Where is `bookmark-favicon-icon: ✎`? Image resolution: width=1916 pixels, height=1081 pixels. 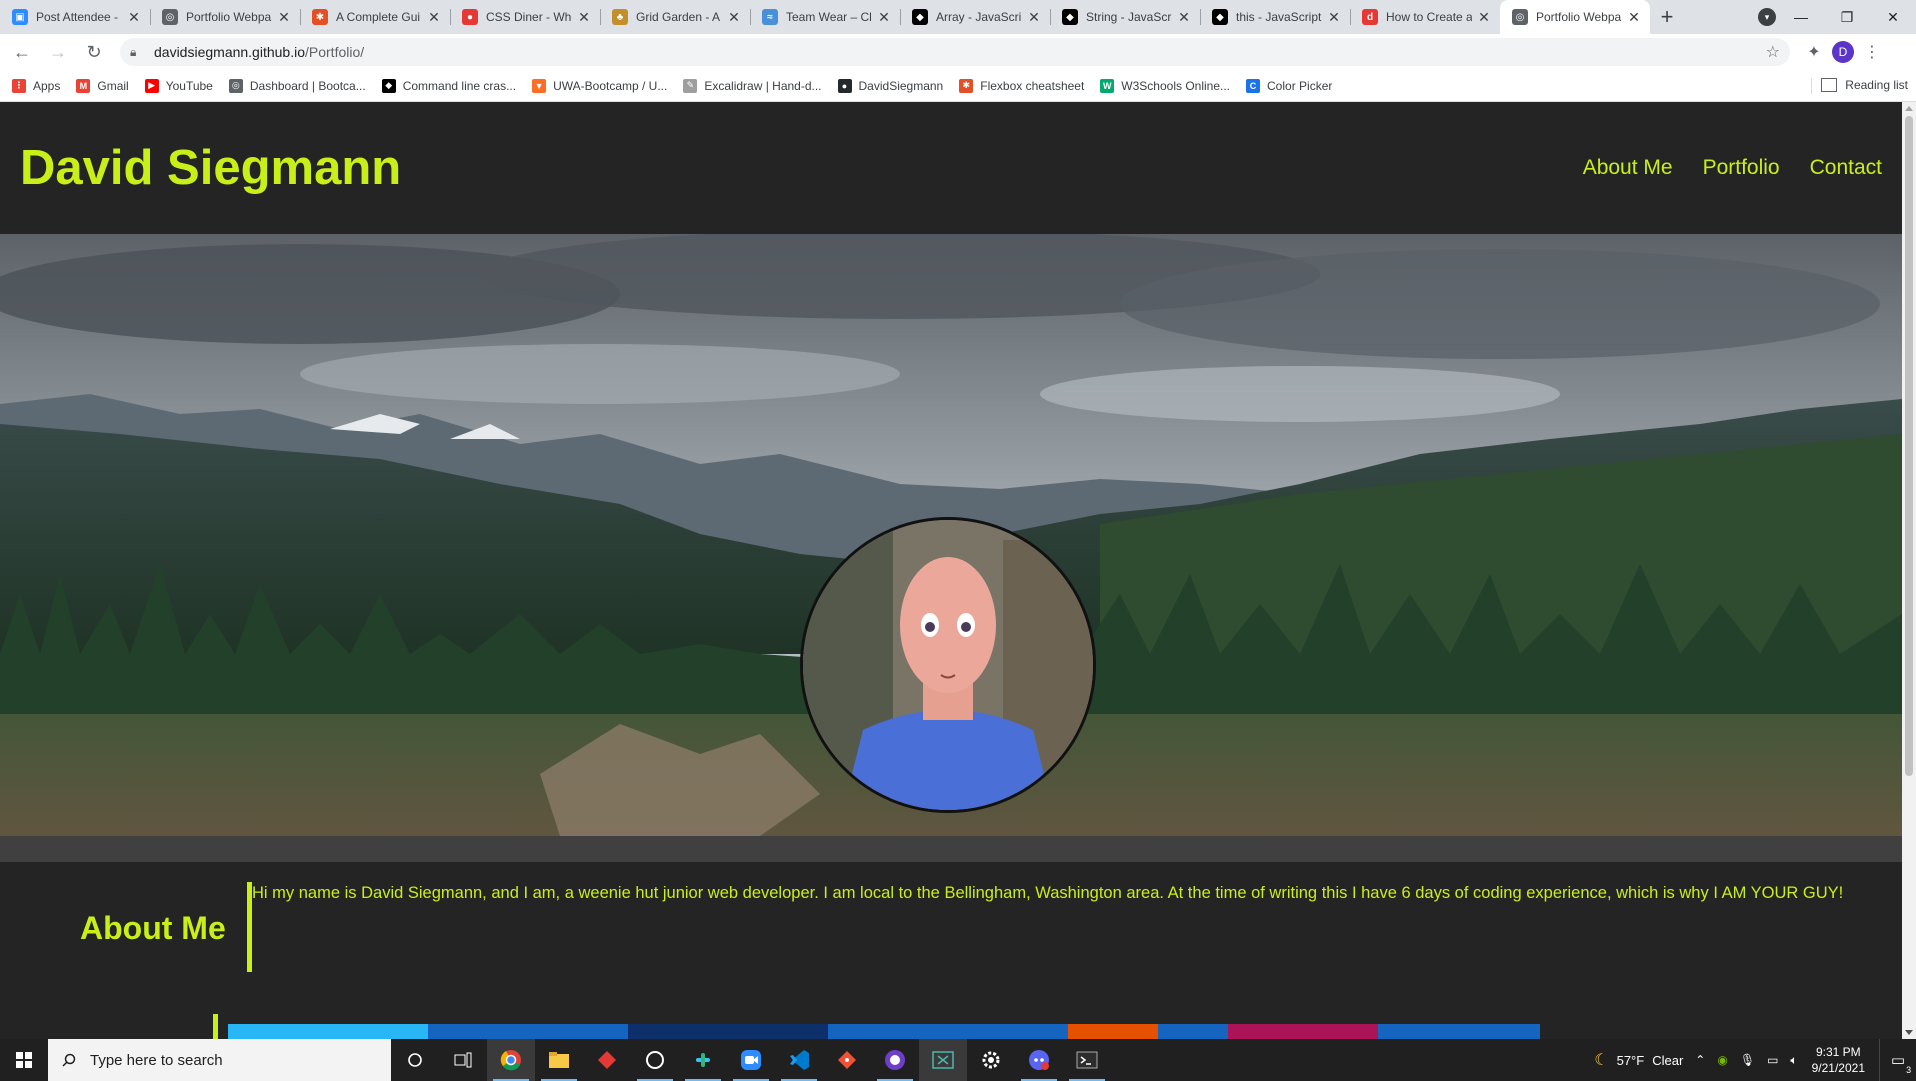 bookmark-favicon-icon: ✎ is located at coordinates (690, 85).